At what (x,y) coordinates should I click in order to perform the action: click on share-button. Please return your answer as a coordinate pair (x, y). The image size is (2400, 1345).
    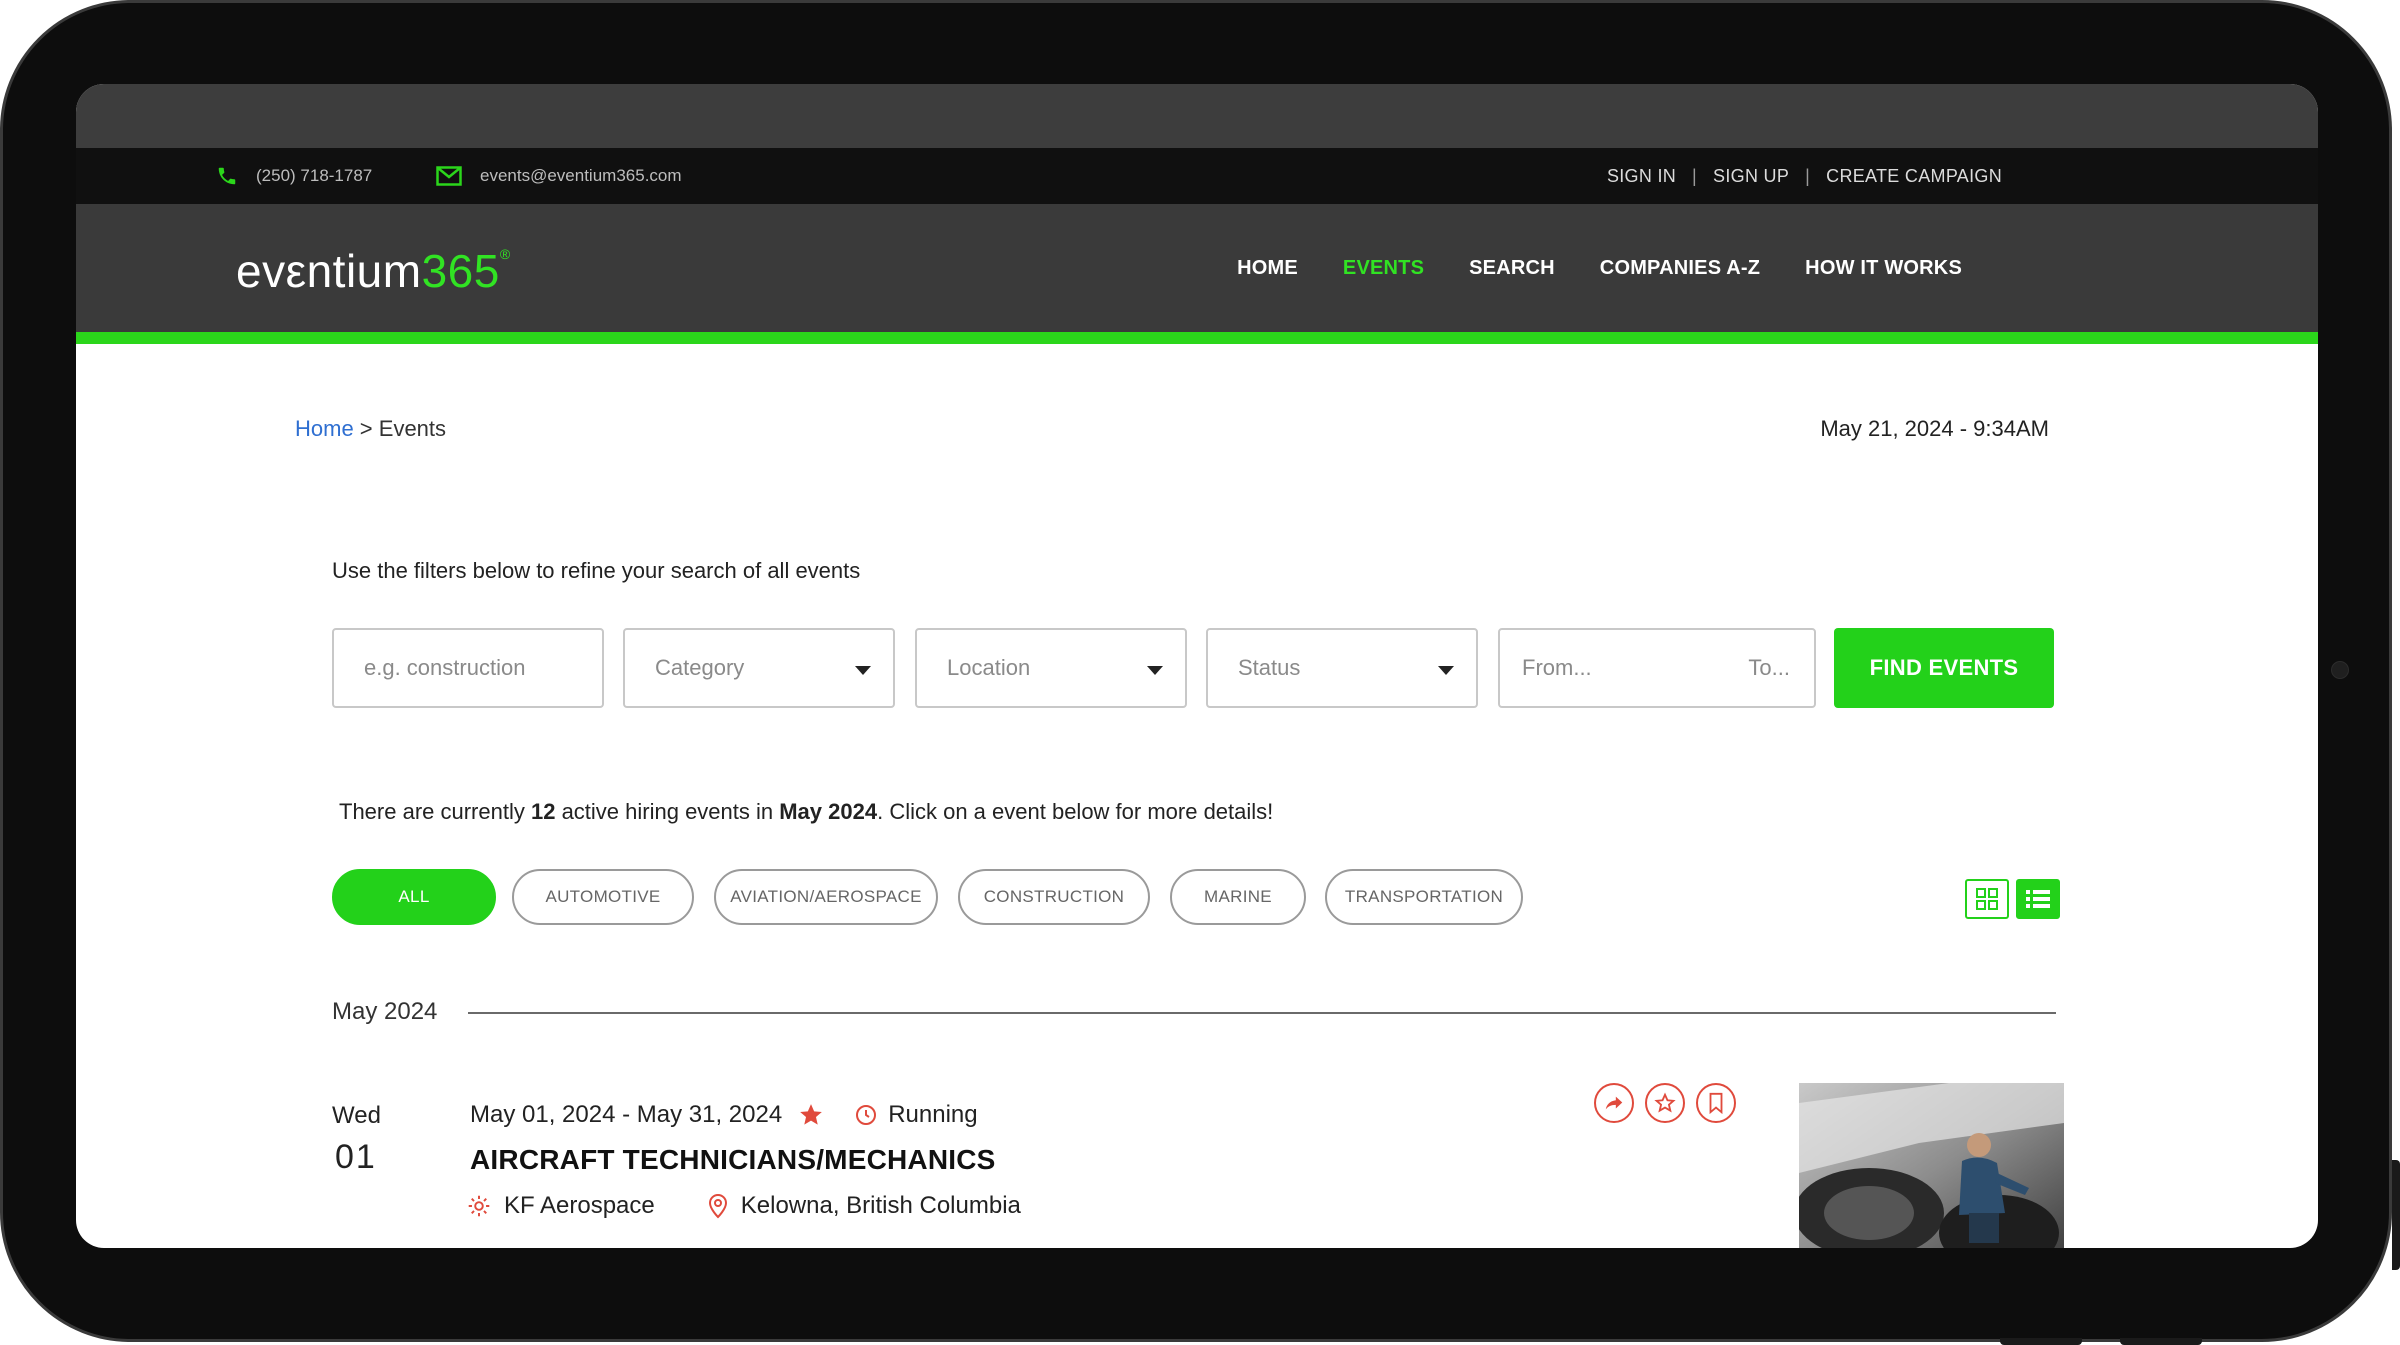
    Looking at the image, I should click on (1614, 1103).